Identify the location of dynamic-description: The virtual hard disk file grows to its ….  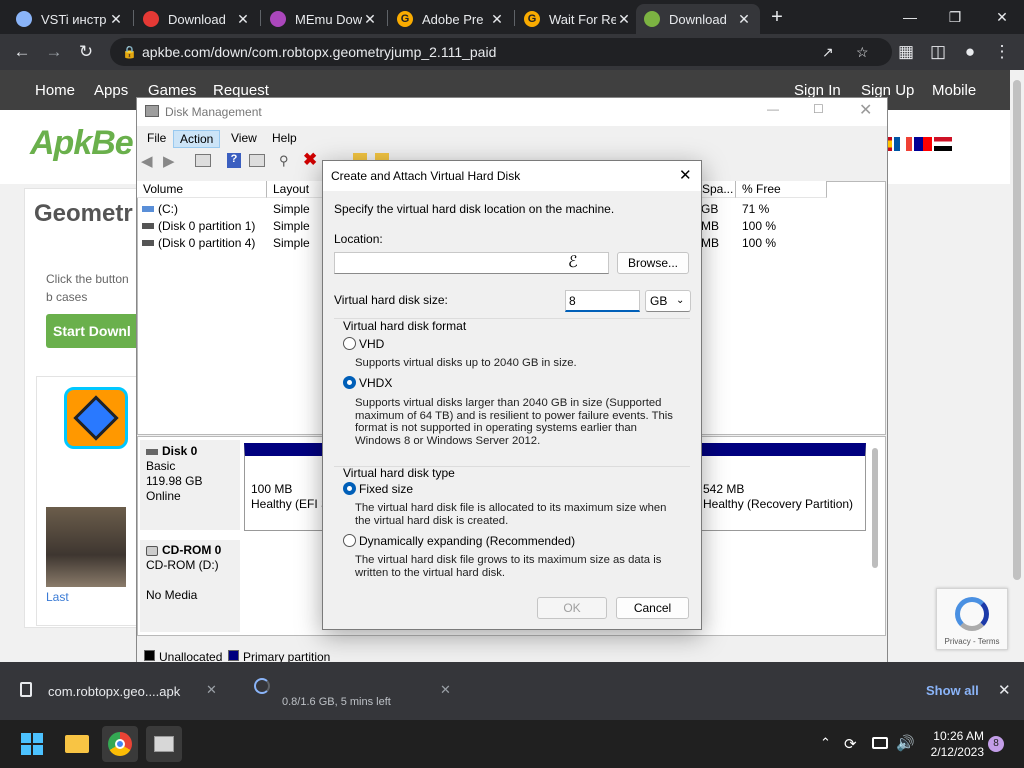
(508, 566).